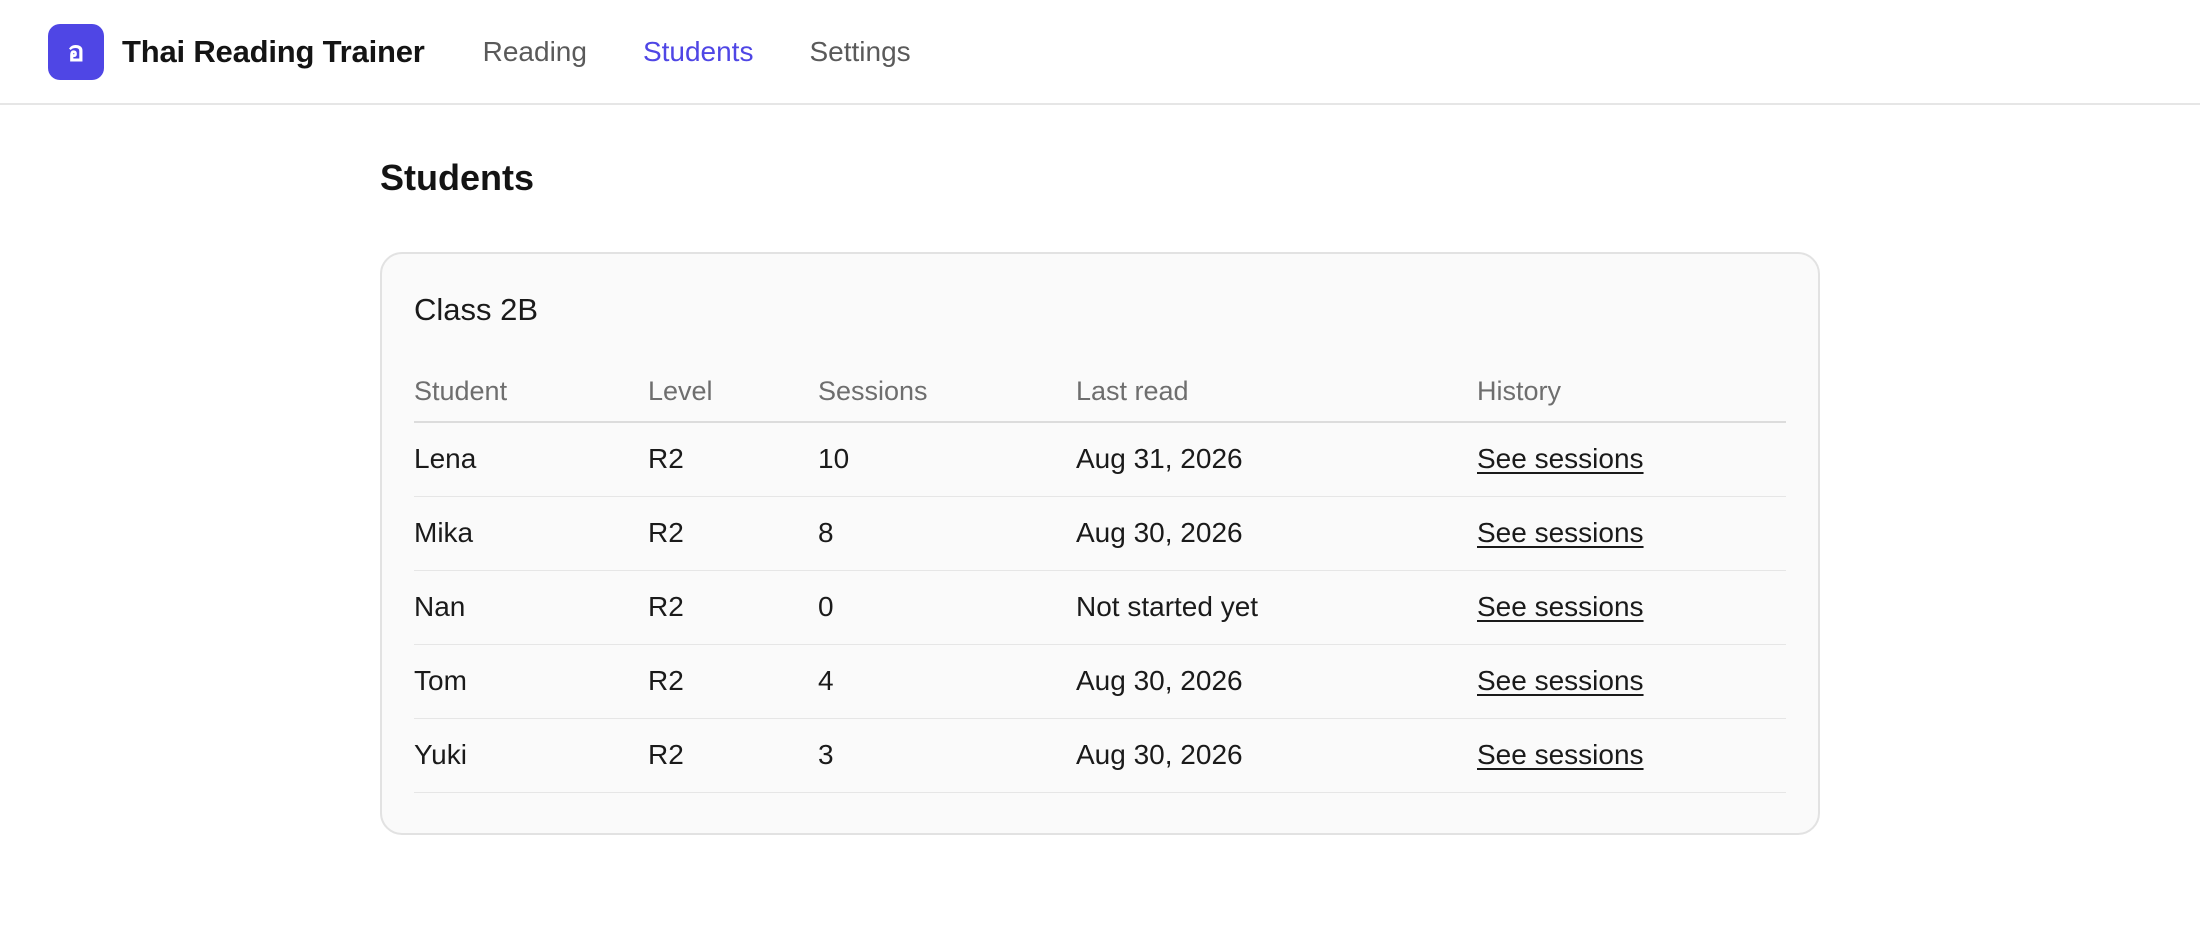 This screenshot has height=940, width=2200. I want to click on student-name: Nan, so click(531, 607).